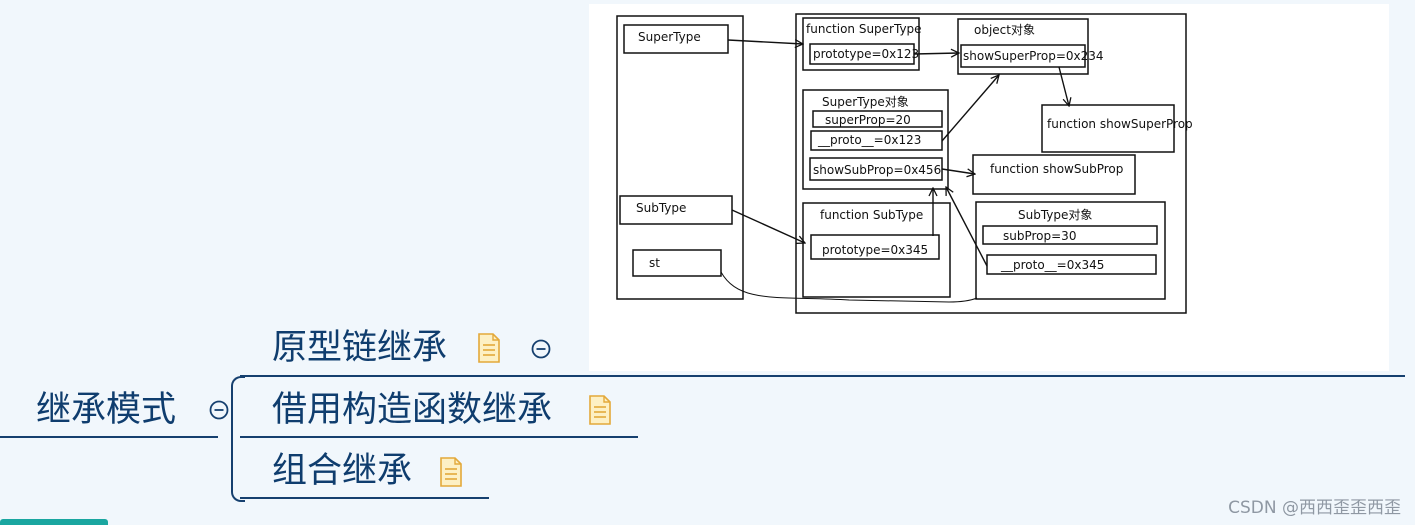 The width and height of the screenshot is (1415, 525). What do you see at coordinates (865, 102) in the screenshot?
I see `supertype-object-title: SuperType对象` at bounding box center [865, 102].